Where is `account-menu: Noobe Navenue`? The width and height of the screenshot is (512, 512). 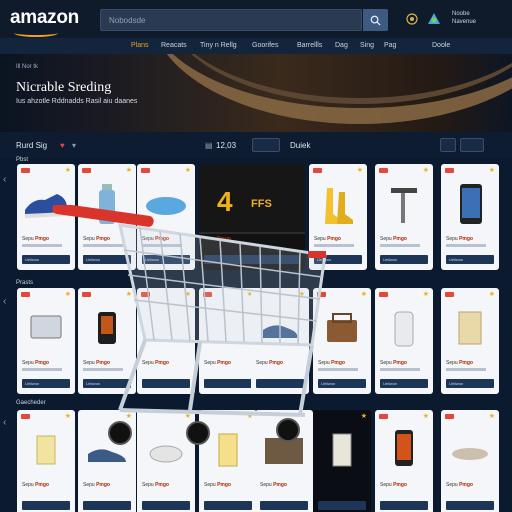
account-menu: Noobe Navenue is located at coordinates (464, 18).